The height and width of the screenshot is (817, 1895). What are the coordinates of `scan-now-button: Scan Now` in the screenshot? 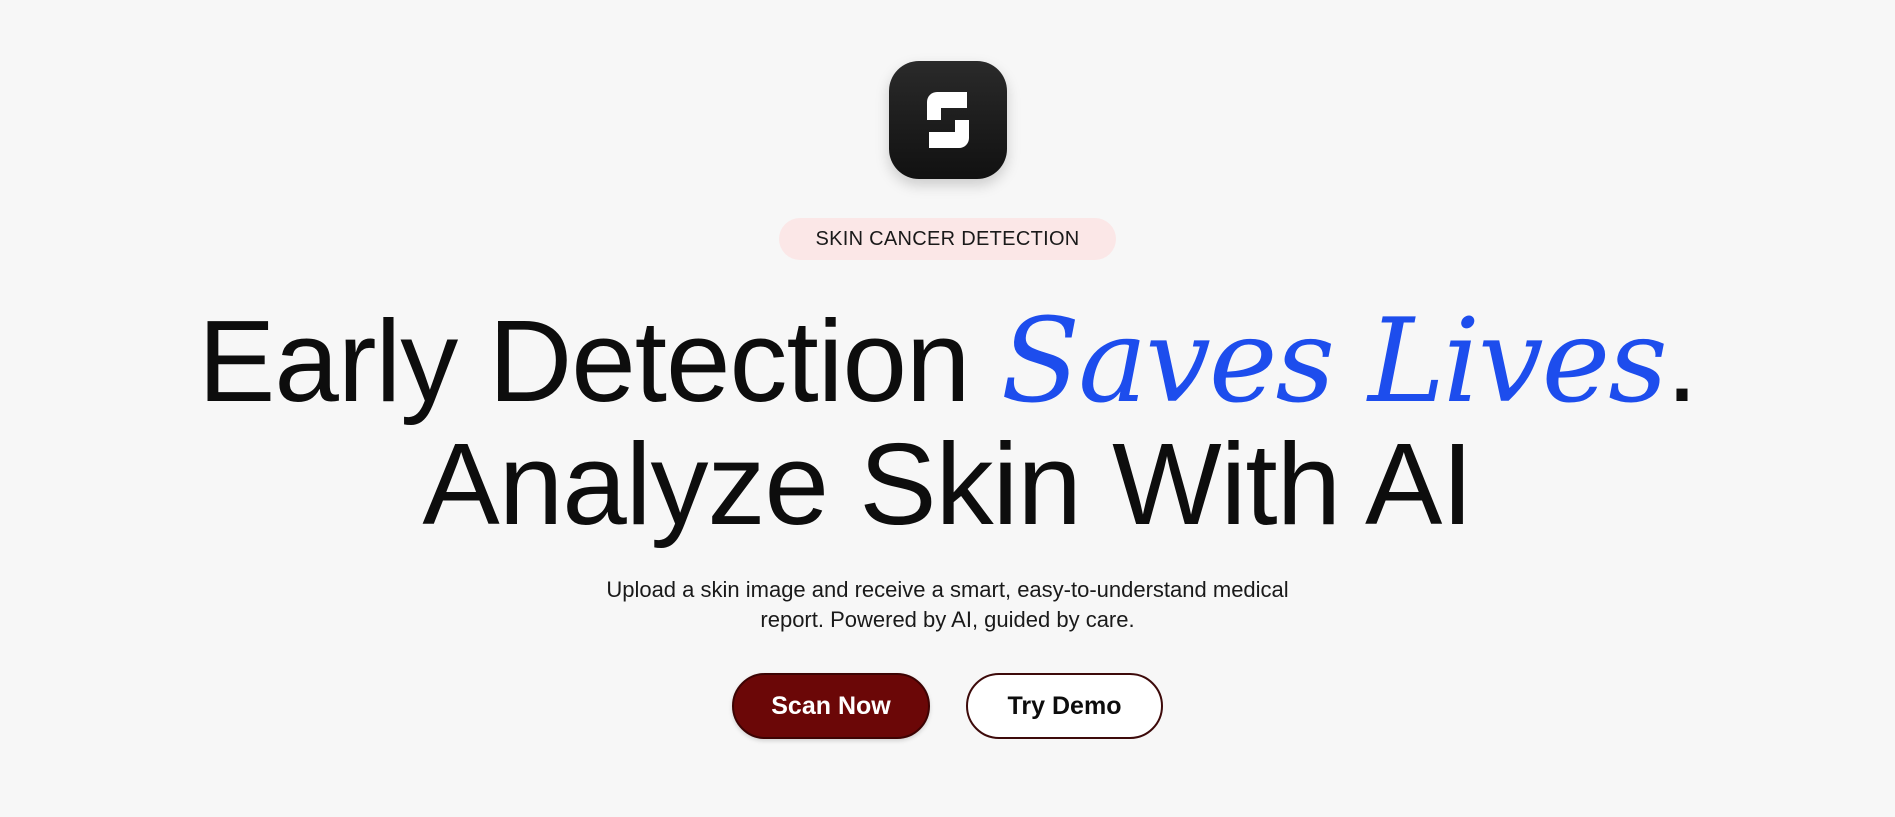 It's located at (831, 706).